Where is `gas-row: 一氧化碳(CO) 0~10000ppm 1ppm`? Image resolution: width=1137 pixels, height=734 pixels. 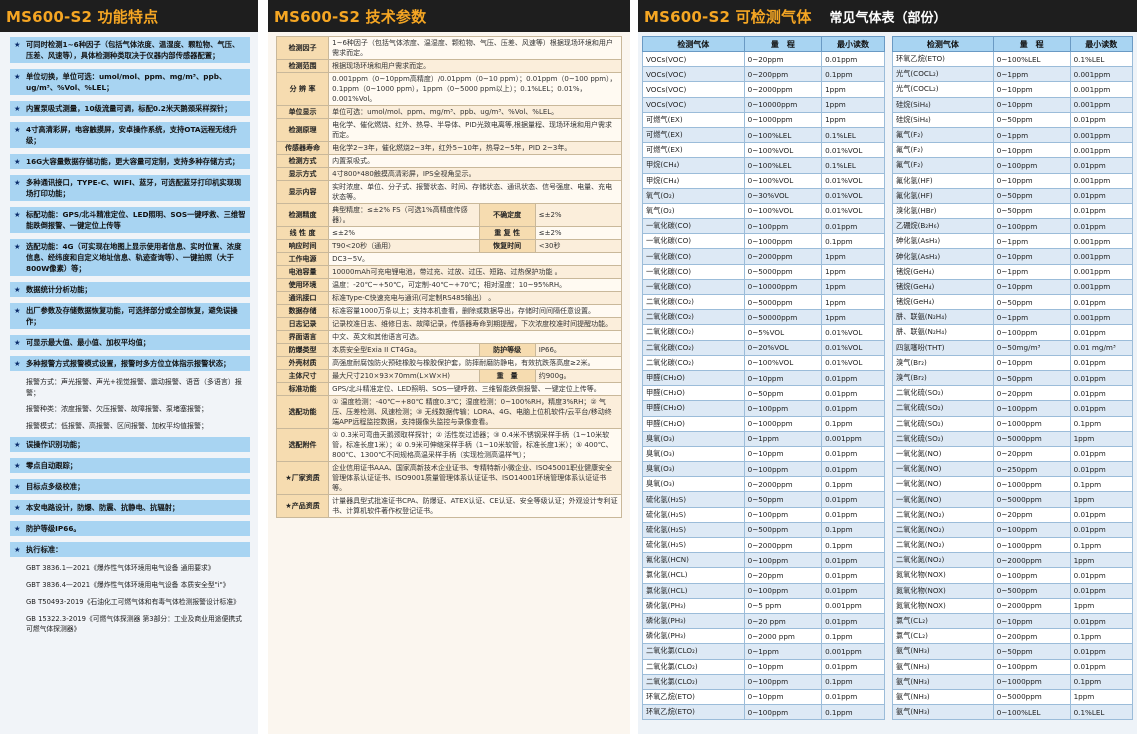 gas-row: 一氧化碳(CO) 0~10000ppm 1ppm is located at coordinates (763, 287).